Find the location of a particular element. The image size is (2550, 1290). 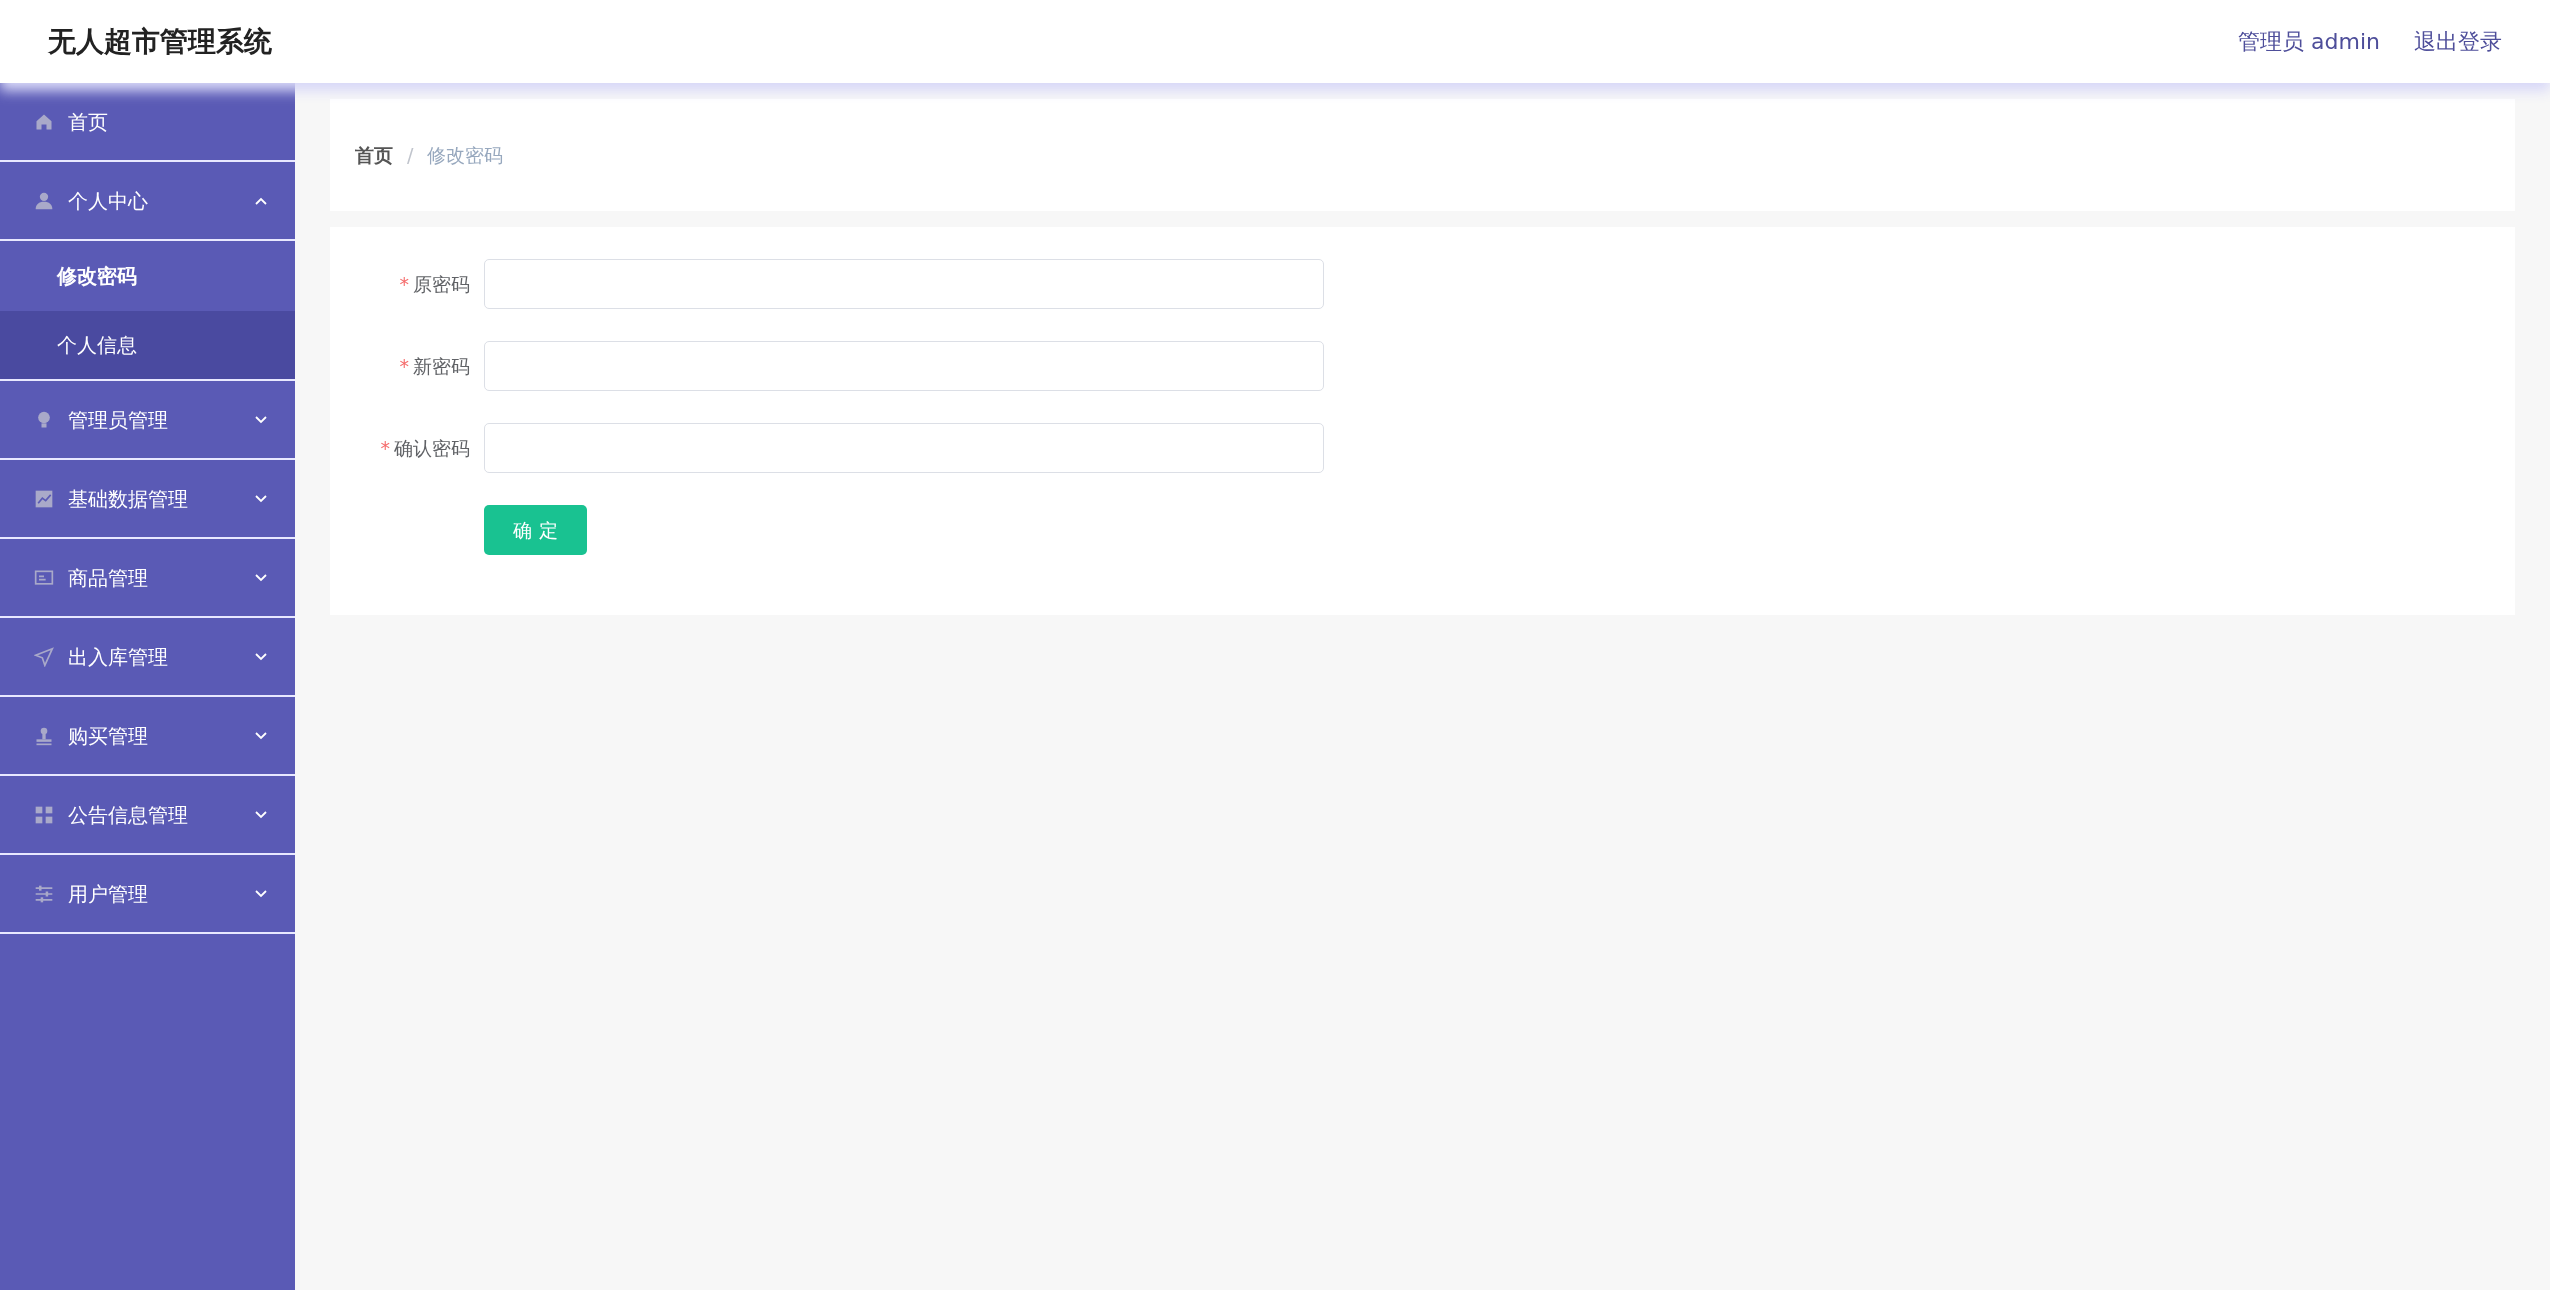

grid-icon is located at coordinates (44, 814).